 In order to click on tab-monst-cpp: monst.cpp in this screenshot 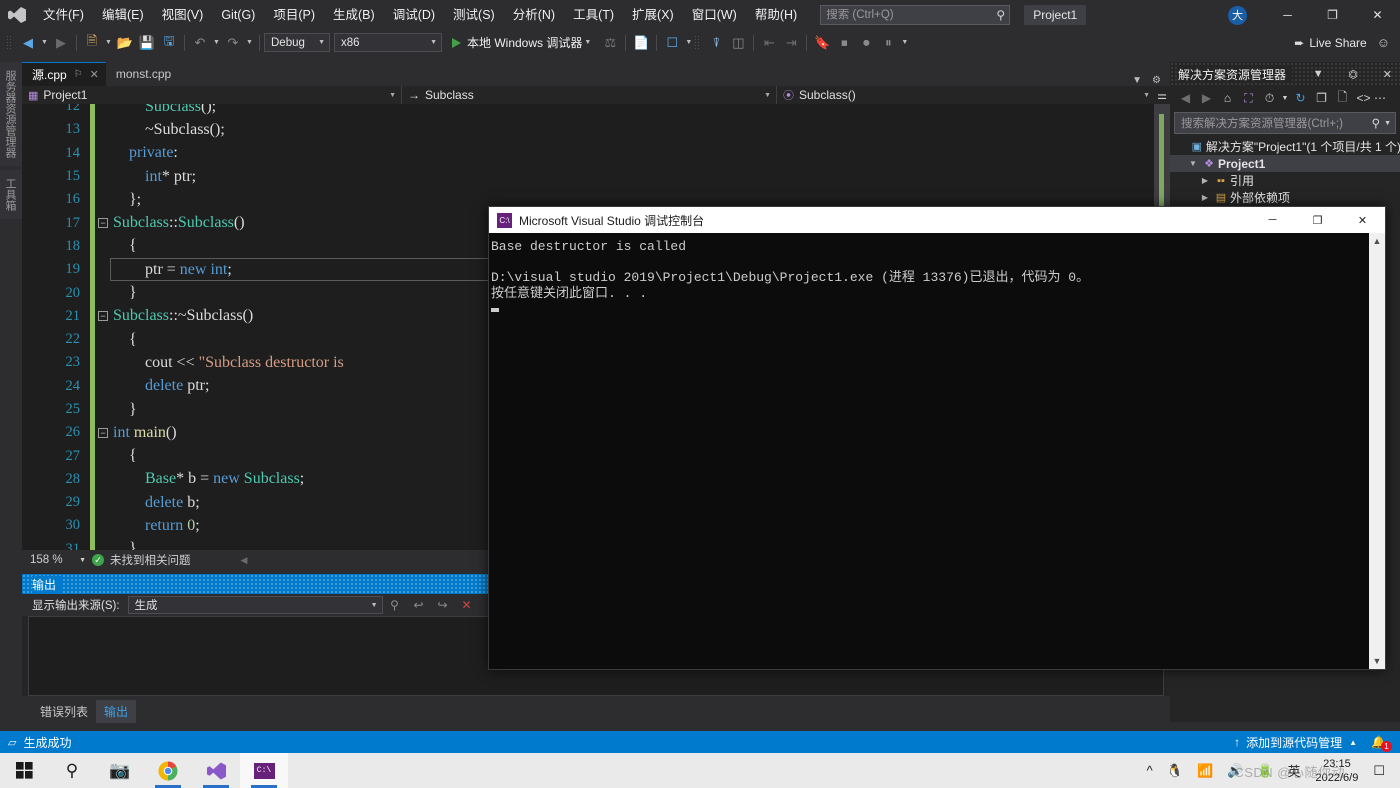, I will do `click(142, 74)`.